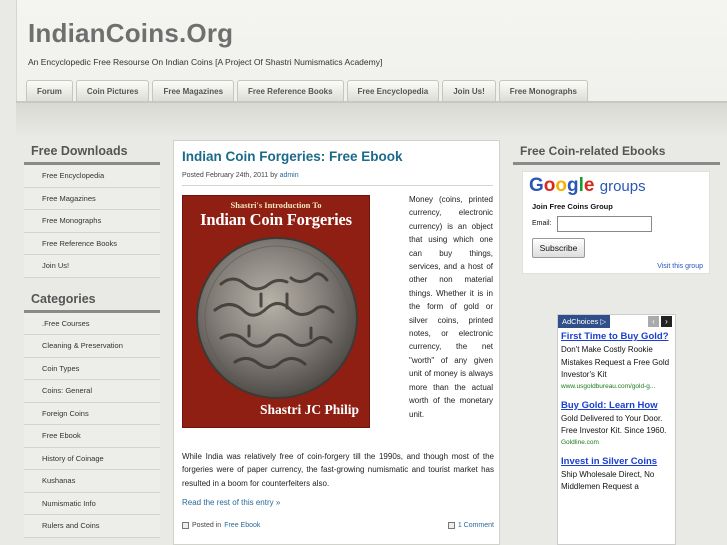 Image resolution: width=727 pixels, height=545 pixels. I want to click on category-free-ebook: Free Ebook, so click(92, 436).